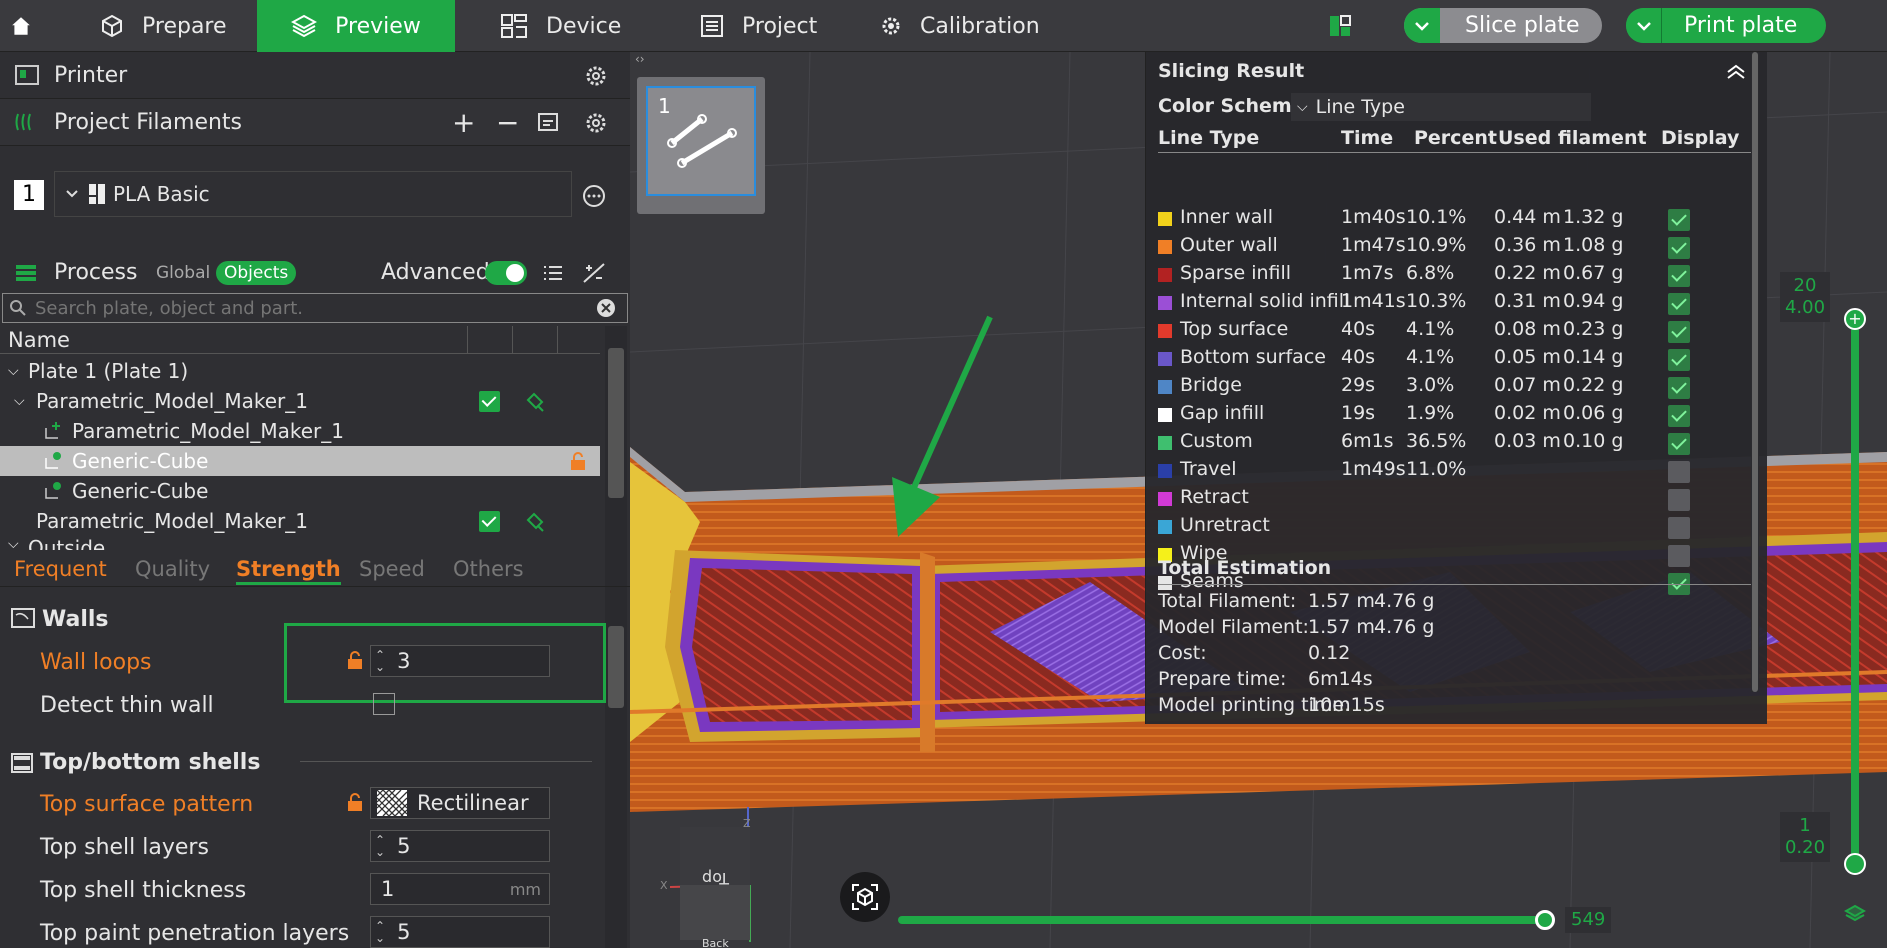 The width and height of the screenshot is (1887, 948). What do you see at coordinates (183, 273) in the screenshot?
I see `global-toggle: Global` at bounding box center [183, 273].